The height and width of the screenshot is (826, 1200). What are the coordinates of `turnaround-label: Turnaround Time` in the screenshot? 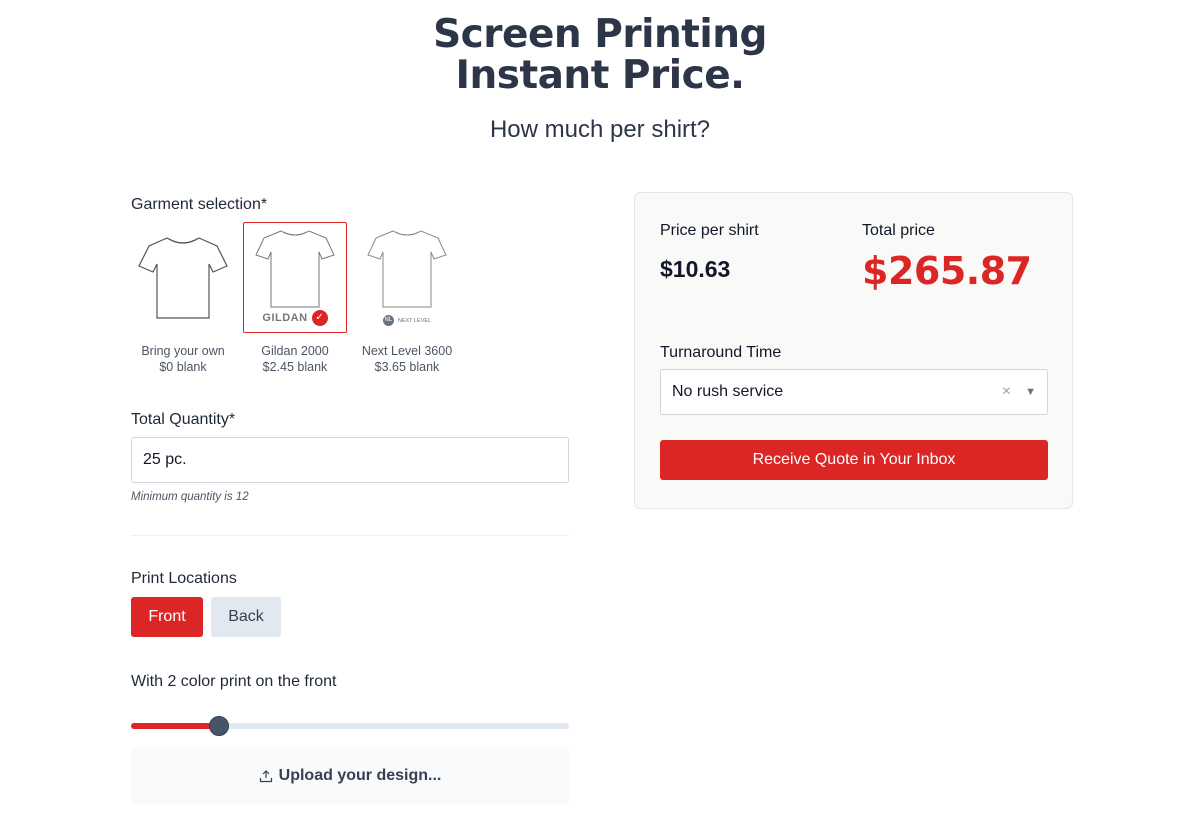 It's located at (721, 352).